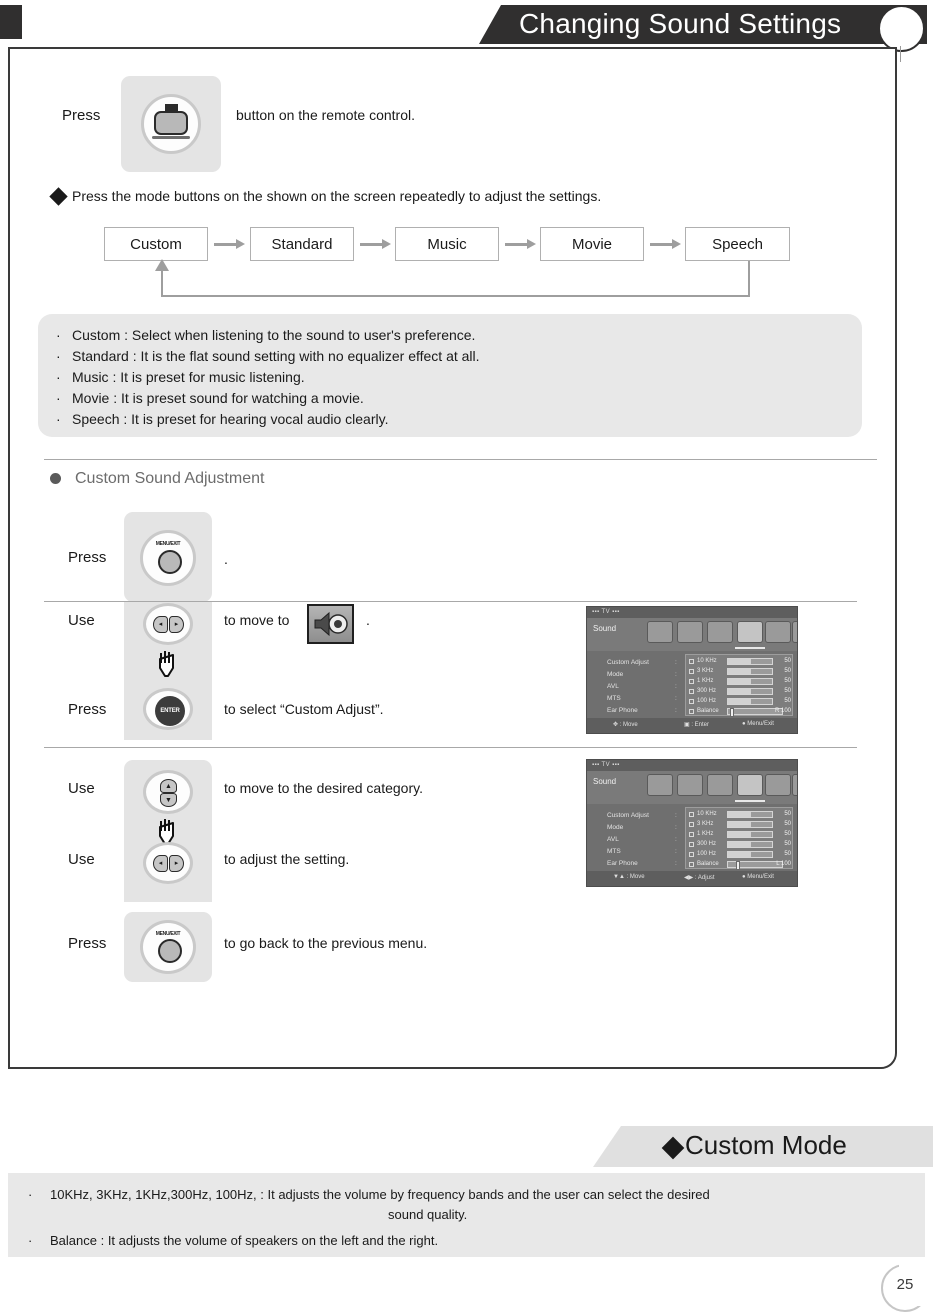 The height and width of the screenshot is (1312, 933). I want to click on osd-balance-slider, so click(755, 865).